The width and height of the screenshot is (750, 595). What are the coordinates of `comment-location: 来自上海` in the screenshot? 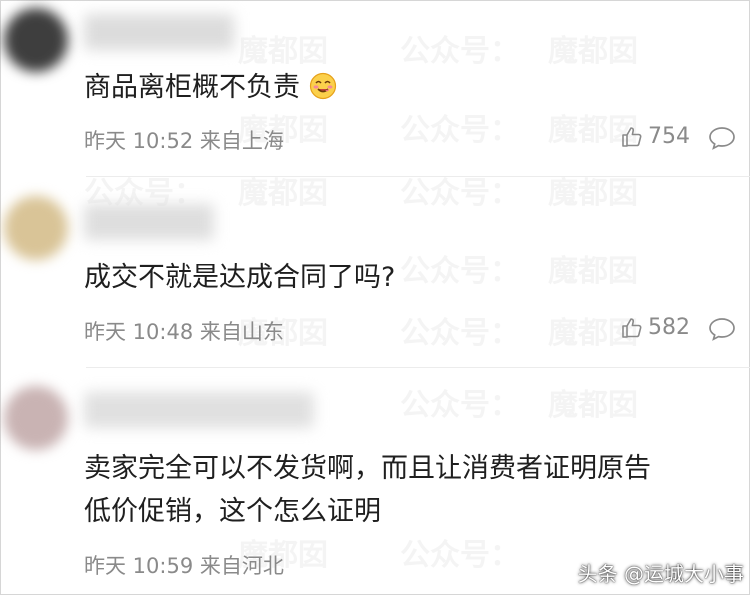 It's located at (241, 141).